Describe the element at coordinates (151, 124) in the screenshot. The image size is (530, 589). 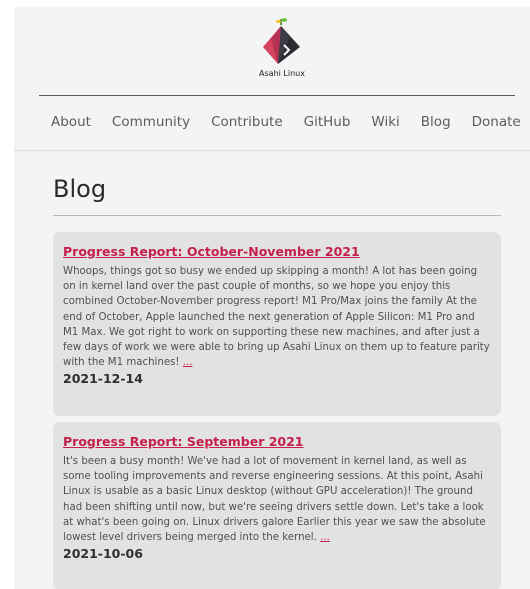
I see `nav-item-community: Community` at that location.